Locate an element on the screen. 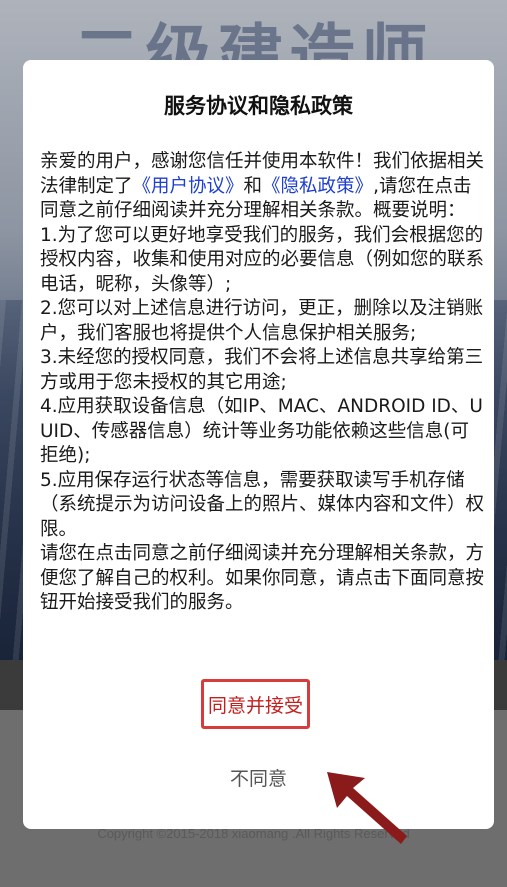 The width and height of the screenshot is (507, 887). privacy-policy-link: 《隐私政策》 is located at coordinates (317, 186).